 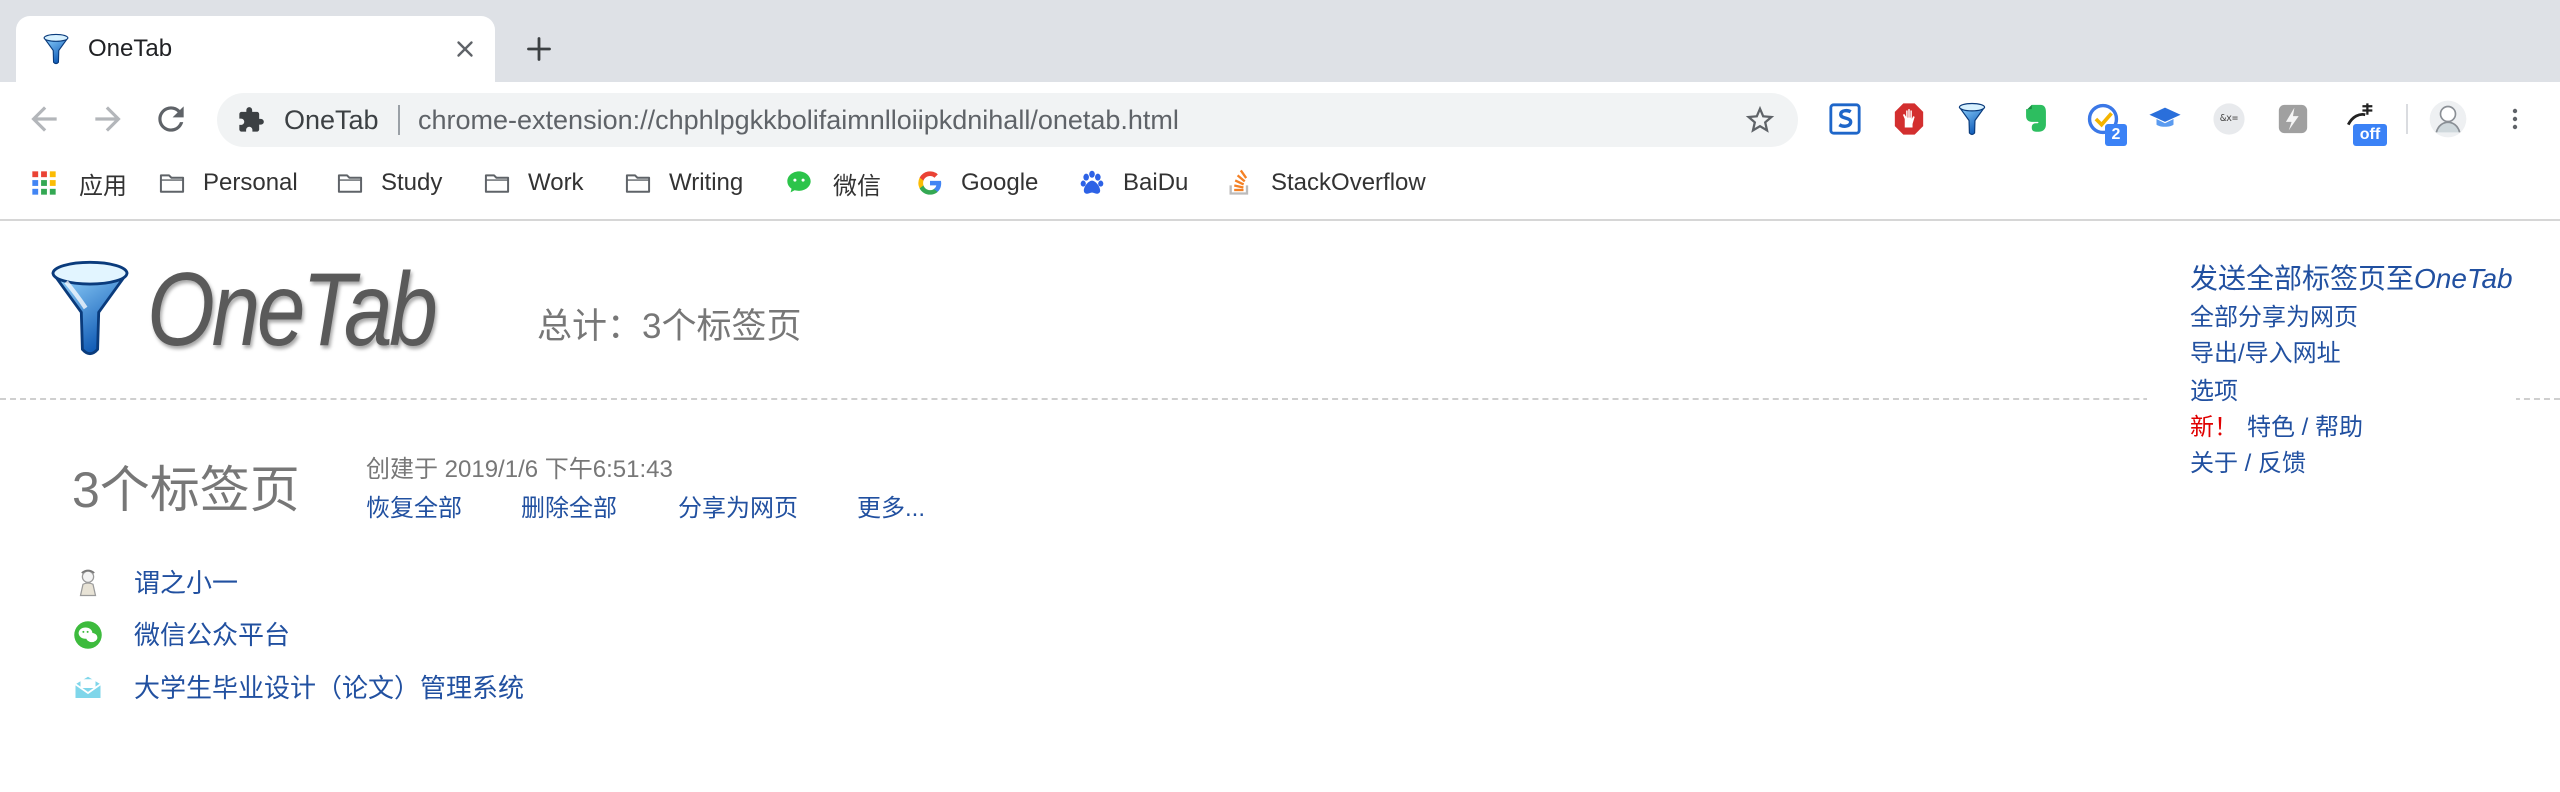 I want to click on bookmark-label: Work, so click(x=556, y=182).